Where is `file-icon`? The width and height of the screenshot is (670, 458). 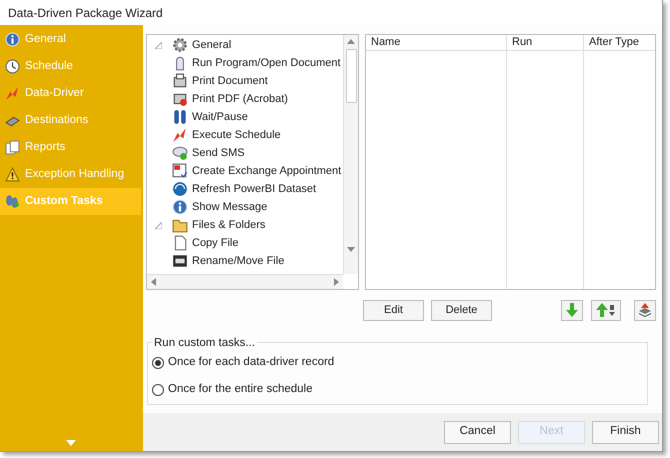 file-icon is located at coordinates (180, 243).